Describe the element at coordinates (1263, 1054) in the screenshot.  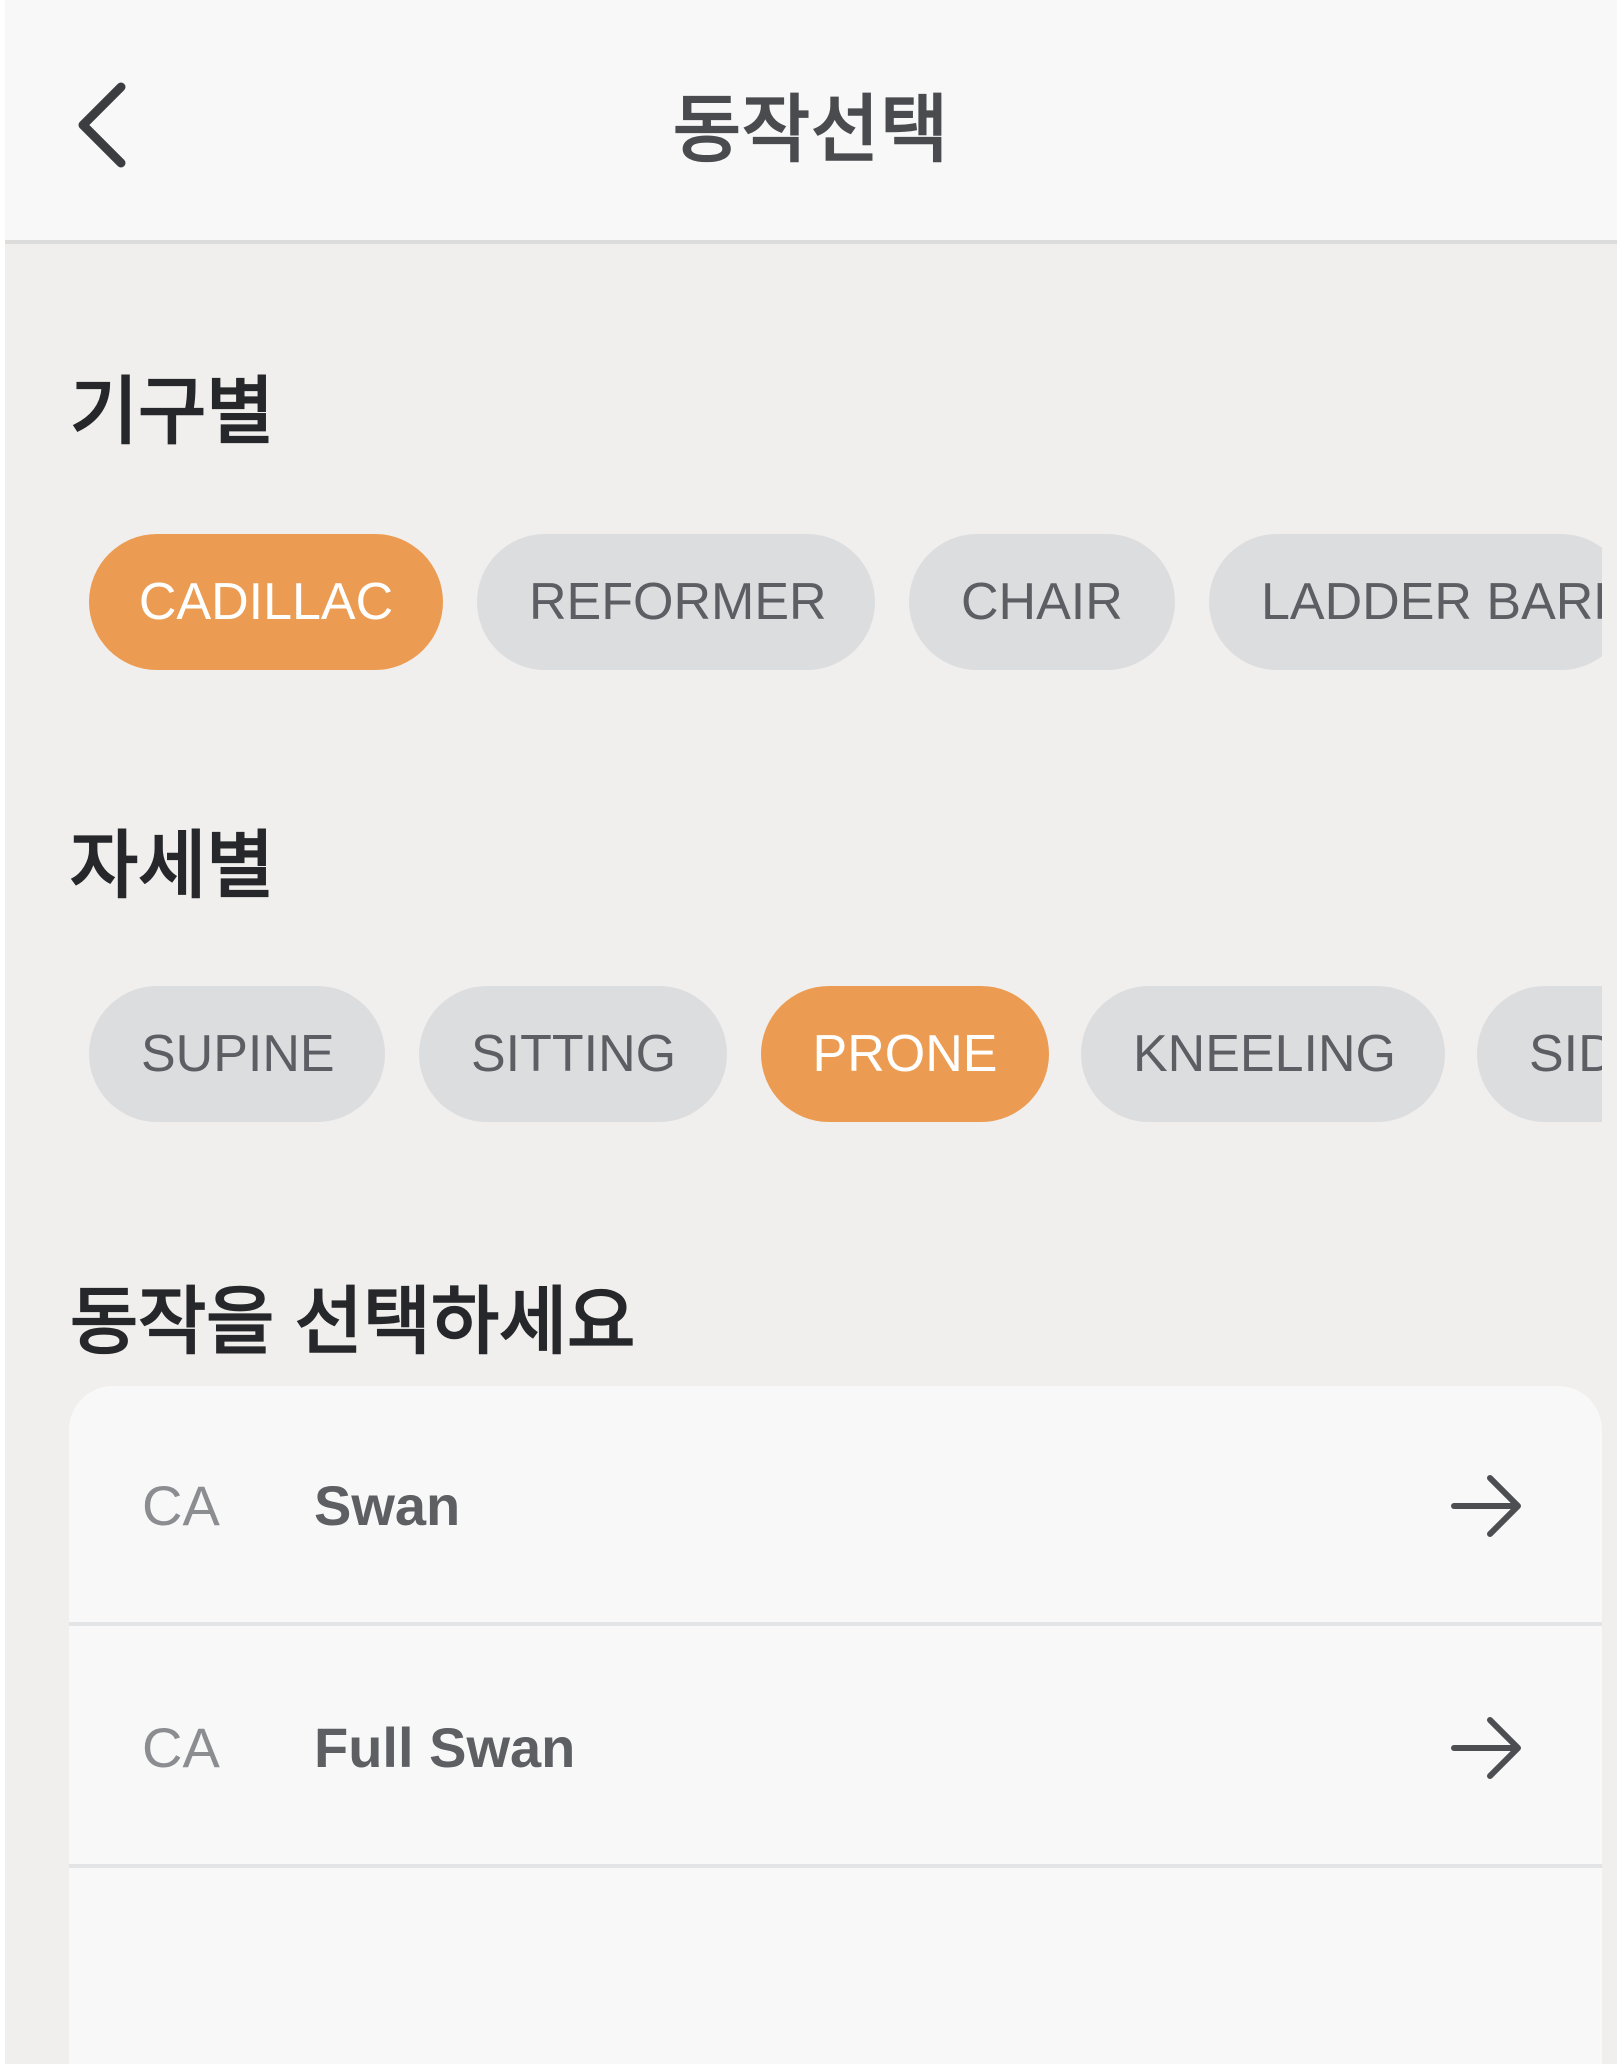
I see `chip-kneeling: KNEELING` at that location.